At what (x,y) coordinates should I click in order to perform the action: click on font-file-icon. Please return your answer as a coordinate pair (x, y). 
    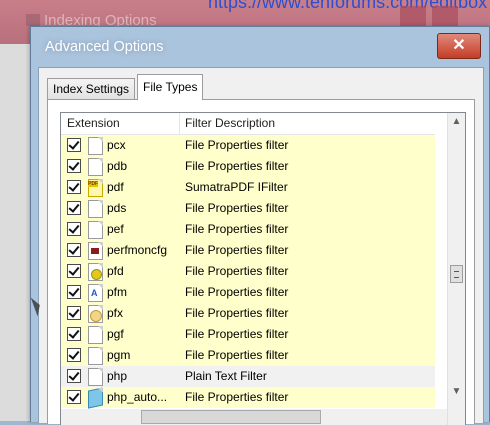
    Looking at the image, I should click on (95, 293).